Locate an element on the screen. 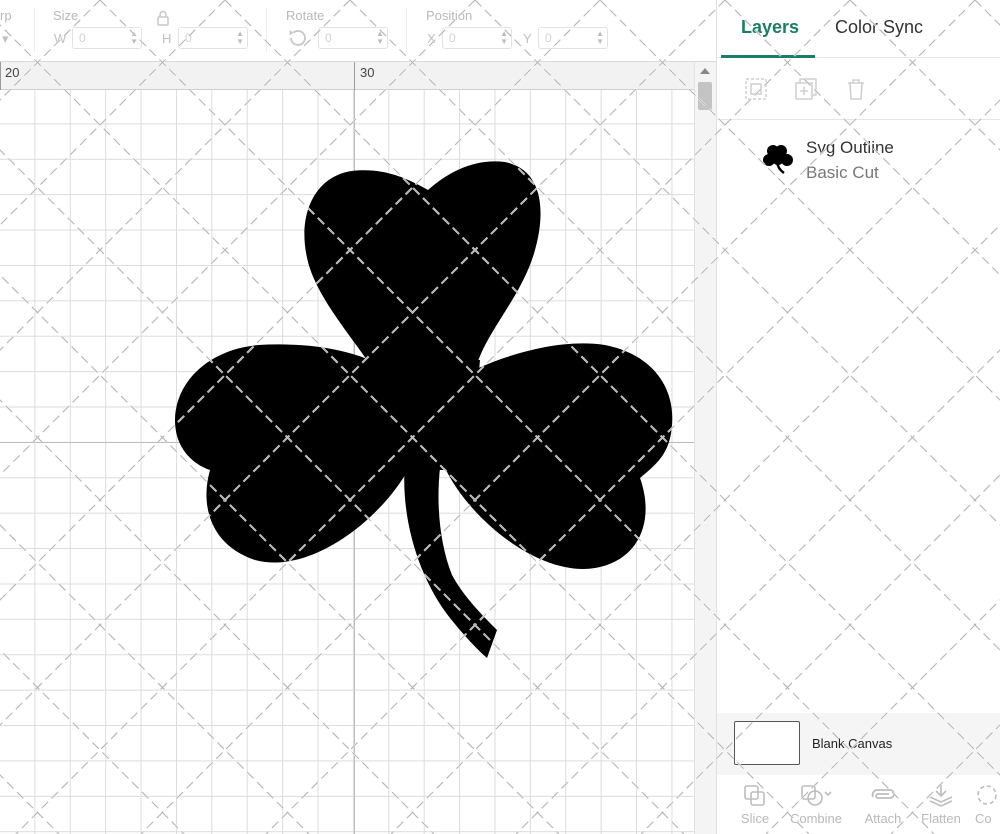 The height and width of the screenshot is (834, 1000). width-stepper: ▲ ▼ is located at coordinates (134, 38).